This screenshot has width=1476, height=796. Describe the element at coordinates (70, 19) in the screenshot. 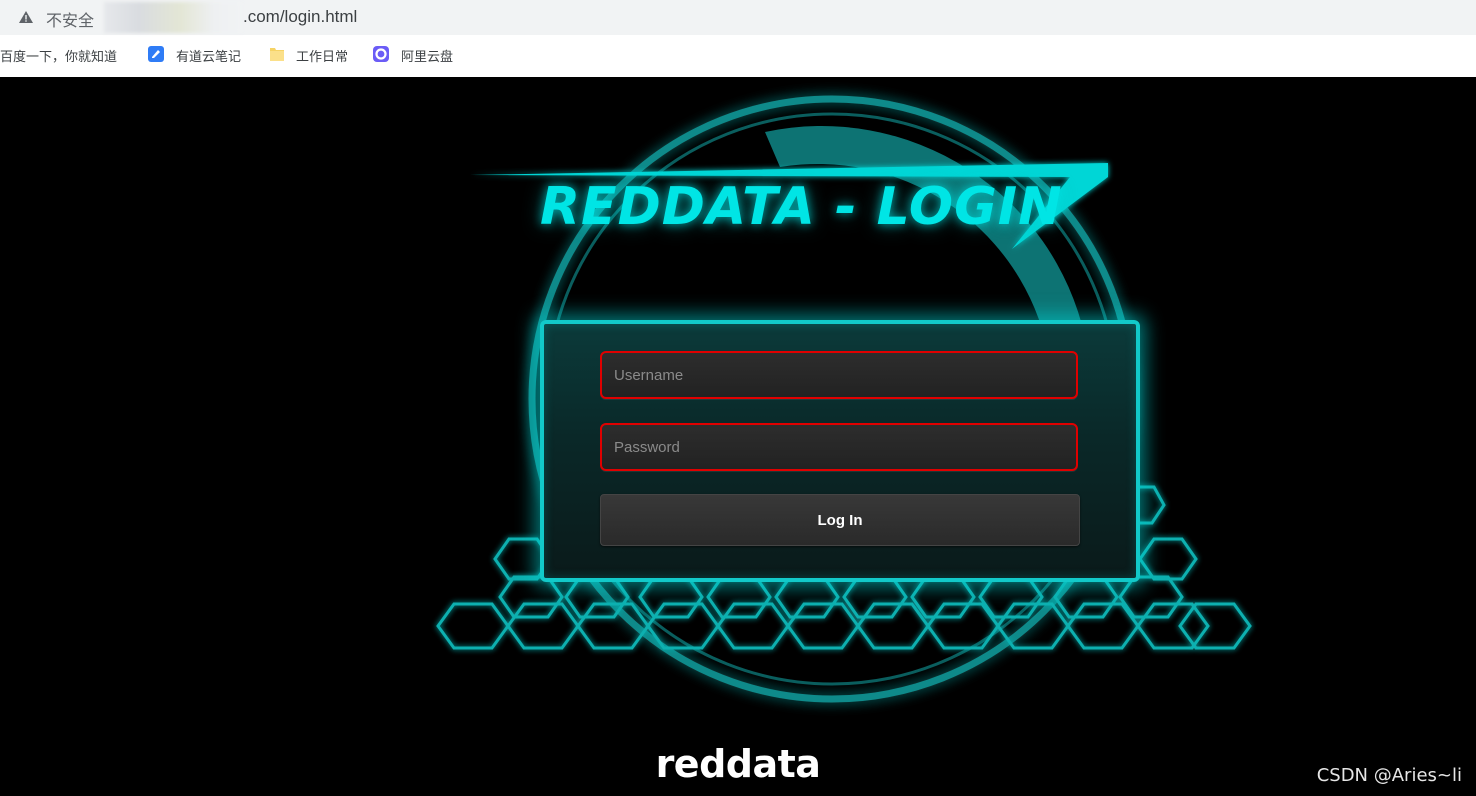

I see `security-label: 不安全` at that location.